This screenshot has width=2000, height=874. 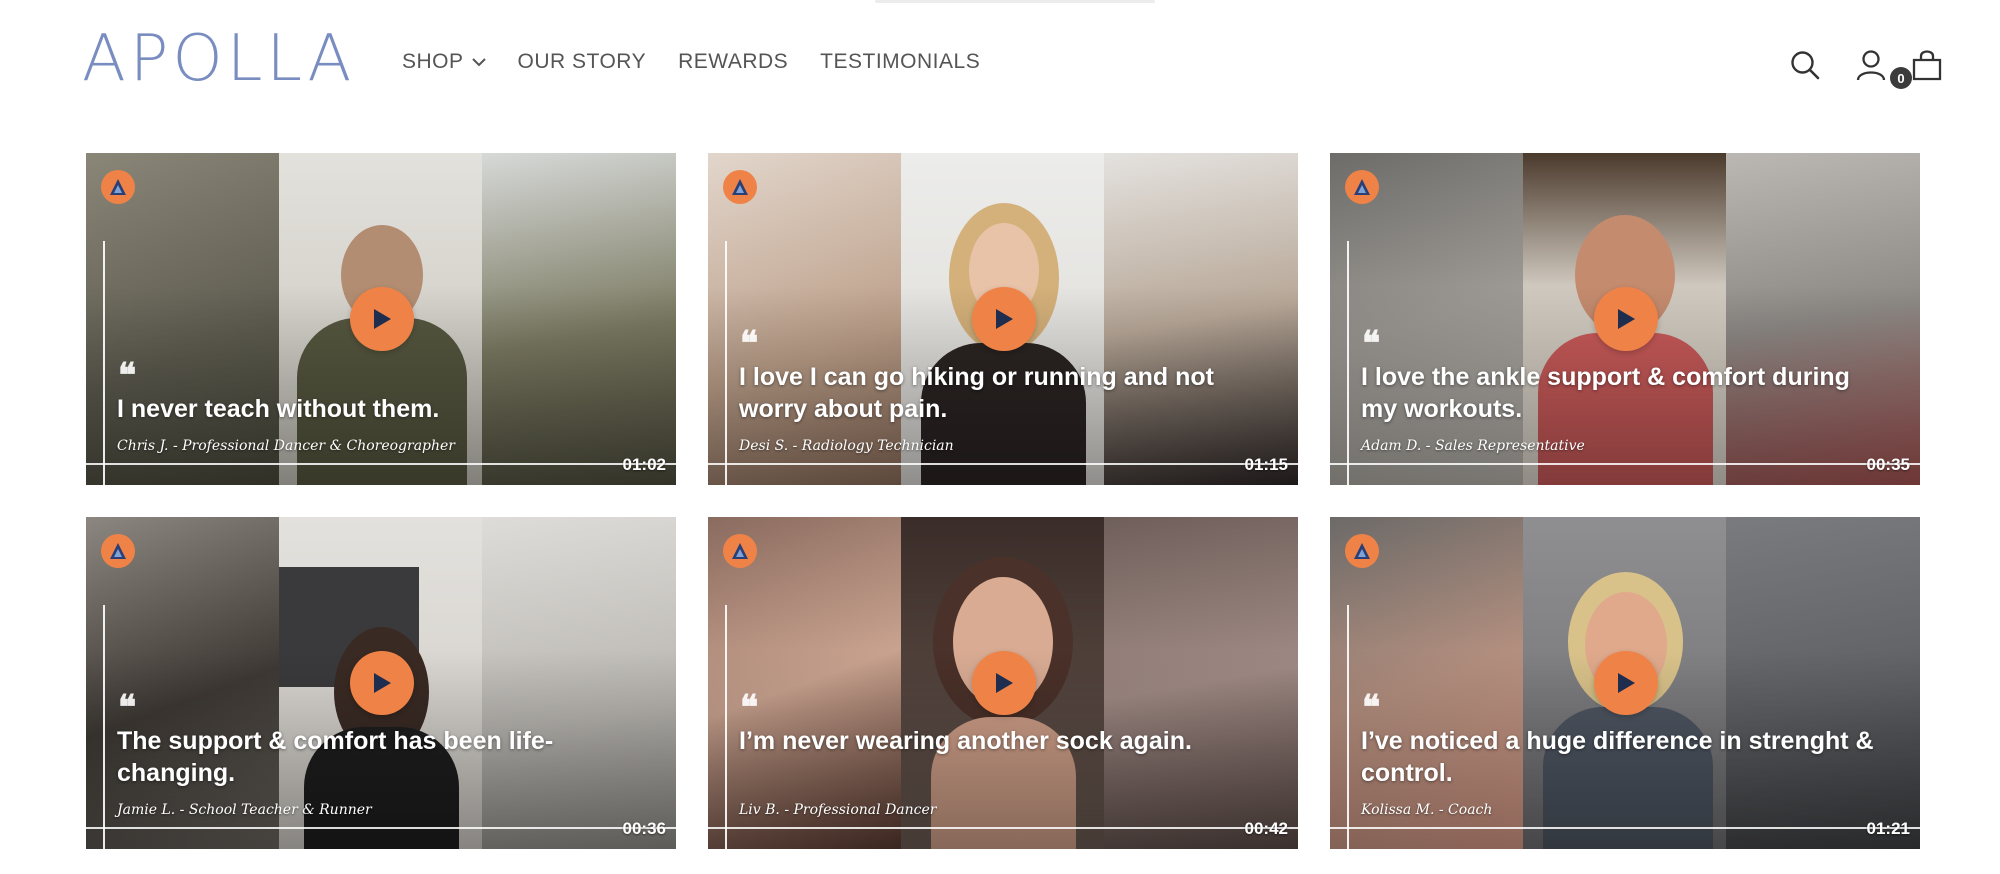 What do you see at coordinates (478, 62) in the screenshot?
I see `chevron-down-icon` at bounding box center [478, 62].